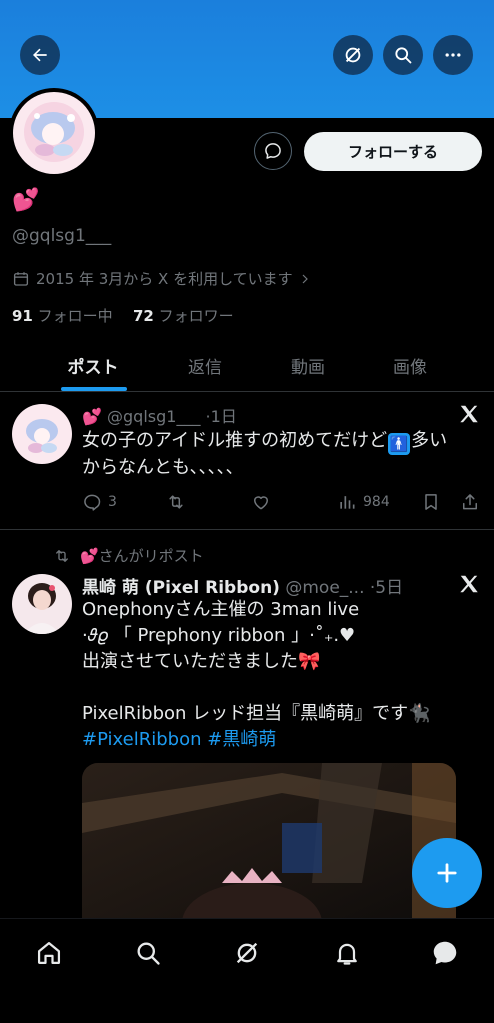 Image resolution: width=494 pixels, height=1023 pixels. I want to click on post-time: ·5日, so click(386, 588).